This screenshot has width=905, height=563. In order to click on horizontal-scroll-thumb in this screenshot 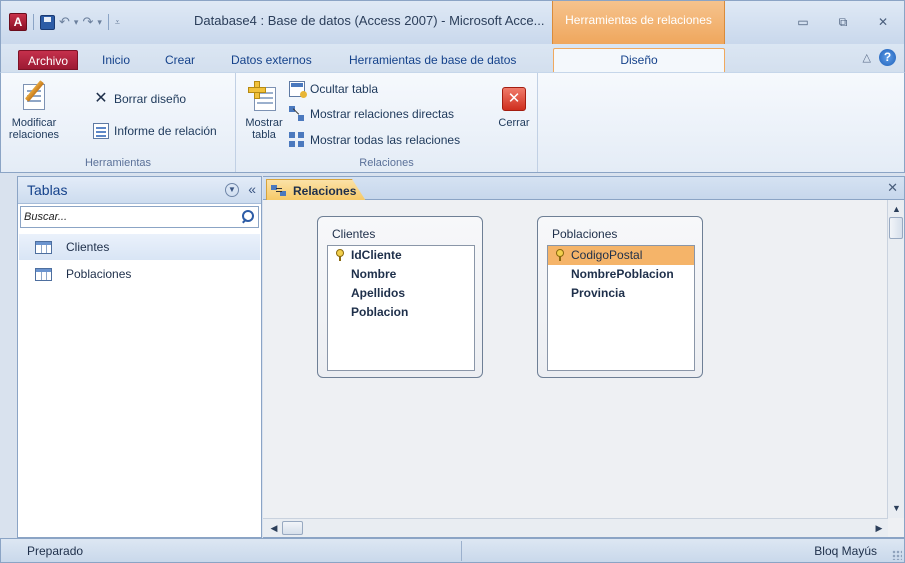, I will do `click(292, 528)`.